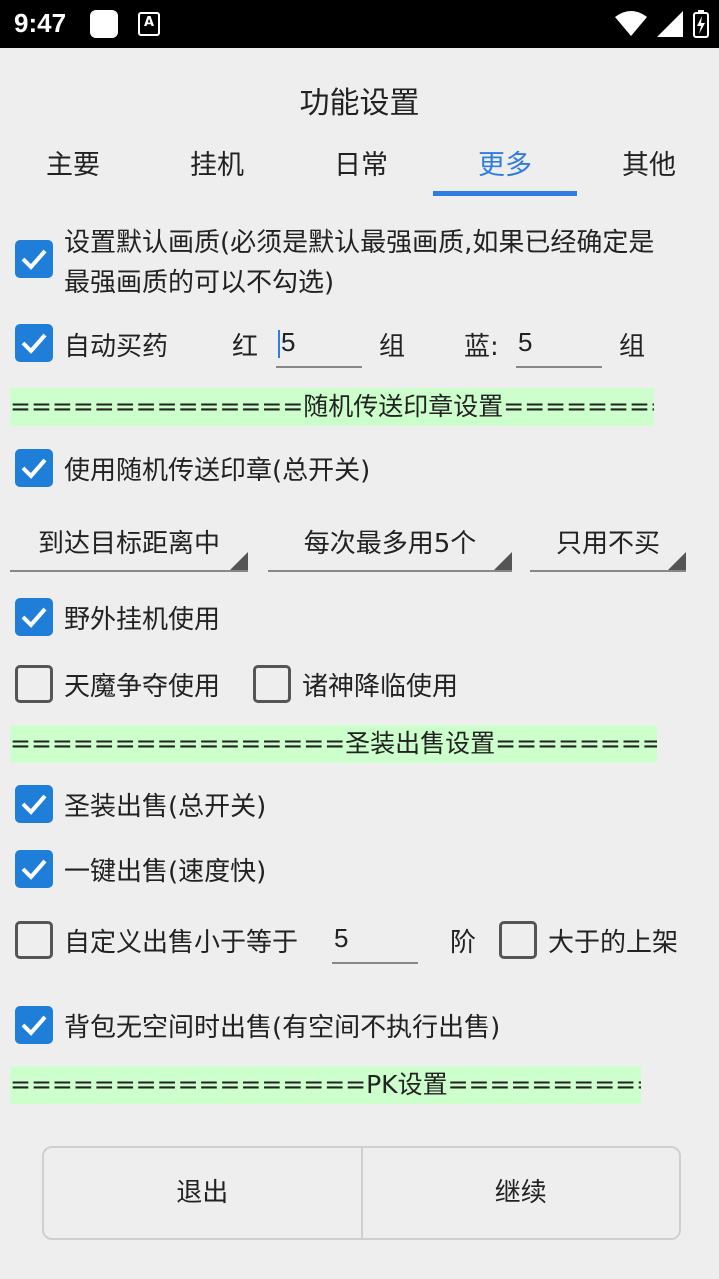 The image size is (719, 1279). What do you see at coordinates (670, 24) in the screenshot?
I see `cell-signal-icon` at bounding box center [670, 24].